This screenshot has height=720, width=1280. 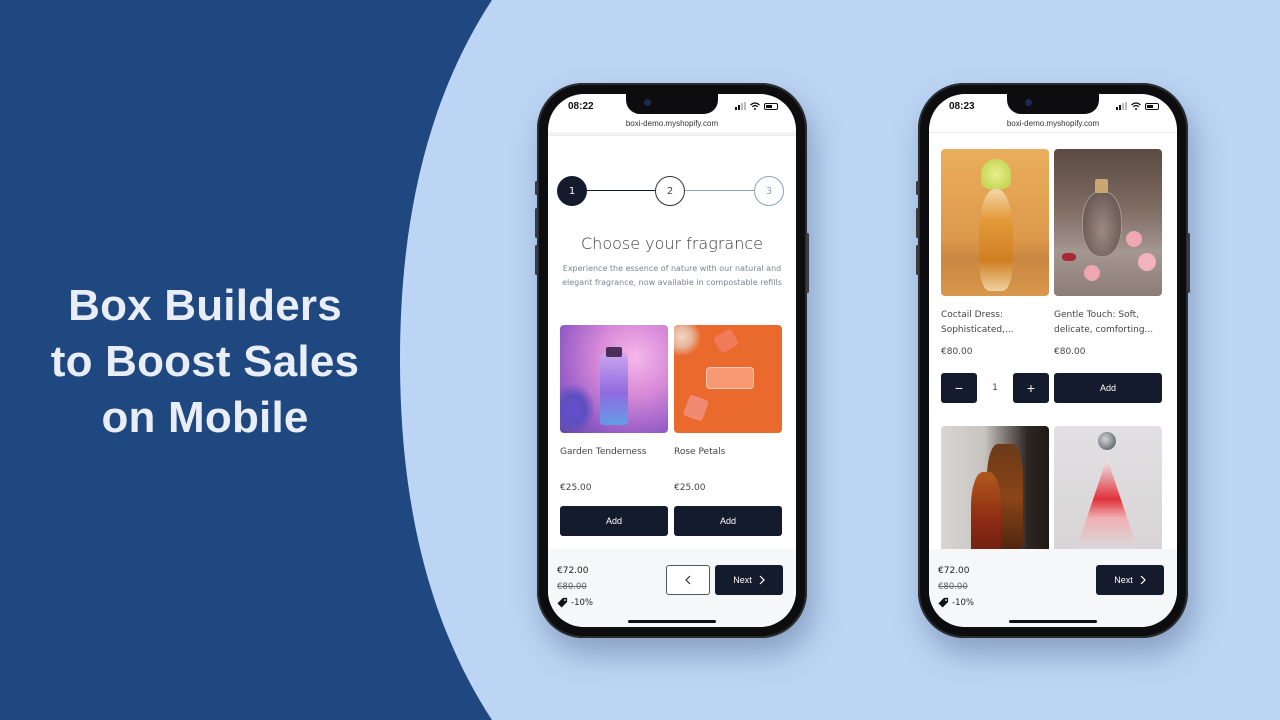 What do you see at coordinates (205, 305) in the screenshot?
I see `headline-line-1: Box Builders` at bounding box center [205, 305].